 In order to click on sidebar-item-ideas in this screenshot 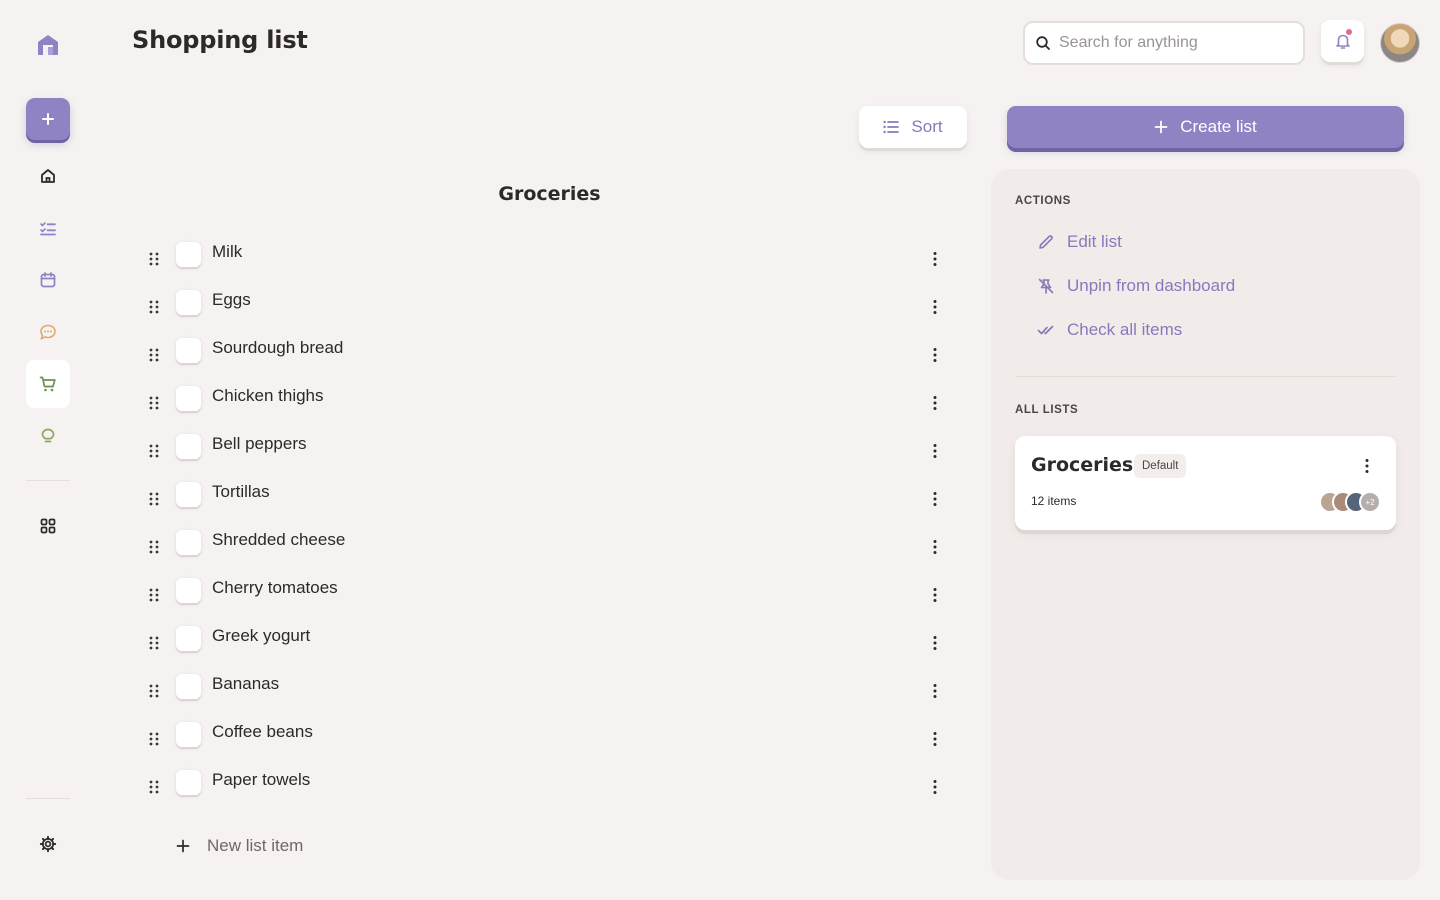, I will do `click(48, 436)`.